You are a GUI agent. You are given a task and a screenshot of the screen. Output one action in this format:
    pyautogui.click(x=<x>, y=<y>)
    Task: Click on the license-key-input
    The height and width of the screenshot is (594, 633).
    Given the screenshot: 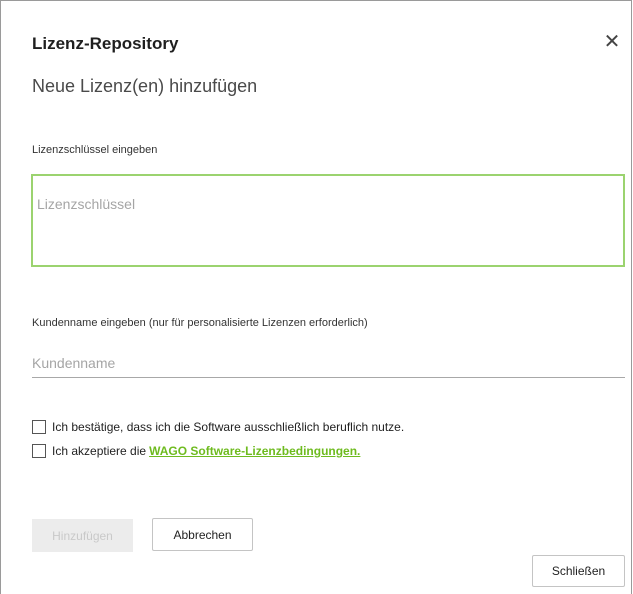 What is the action you would take?
    pyautogui.click(x=328, y=220)
    